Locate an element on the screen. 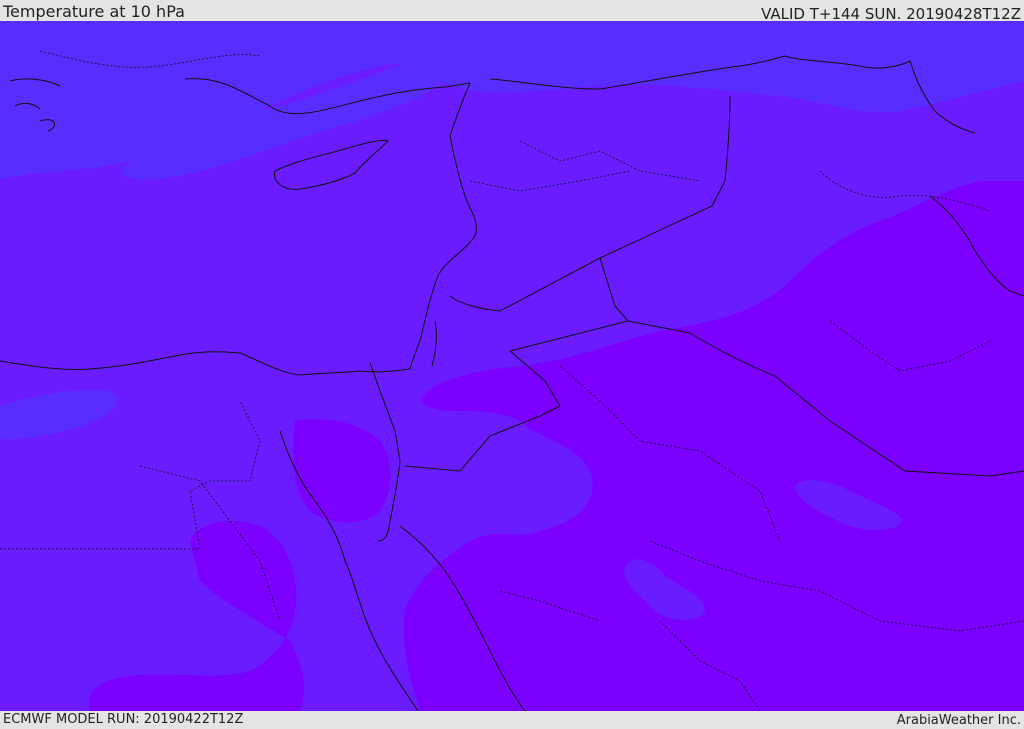  valid-time: VALID T+144 SUN. 20190428T12Z is located at coordinates (891, 14).